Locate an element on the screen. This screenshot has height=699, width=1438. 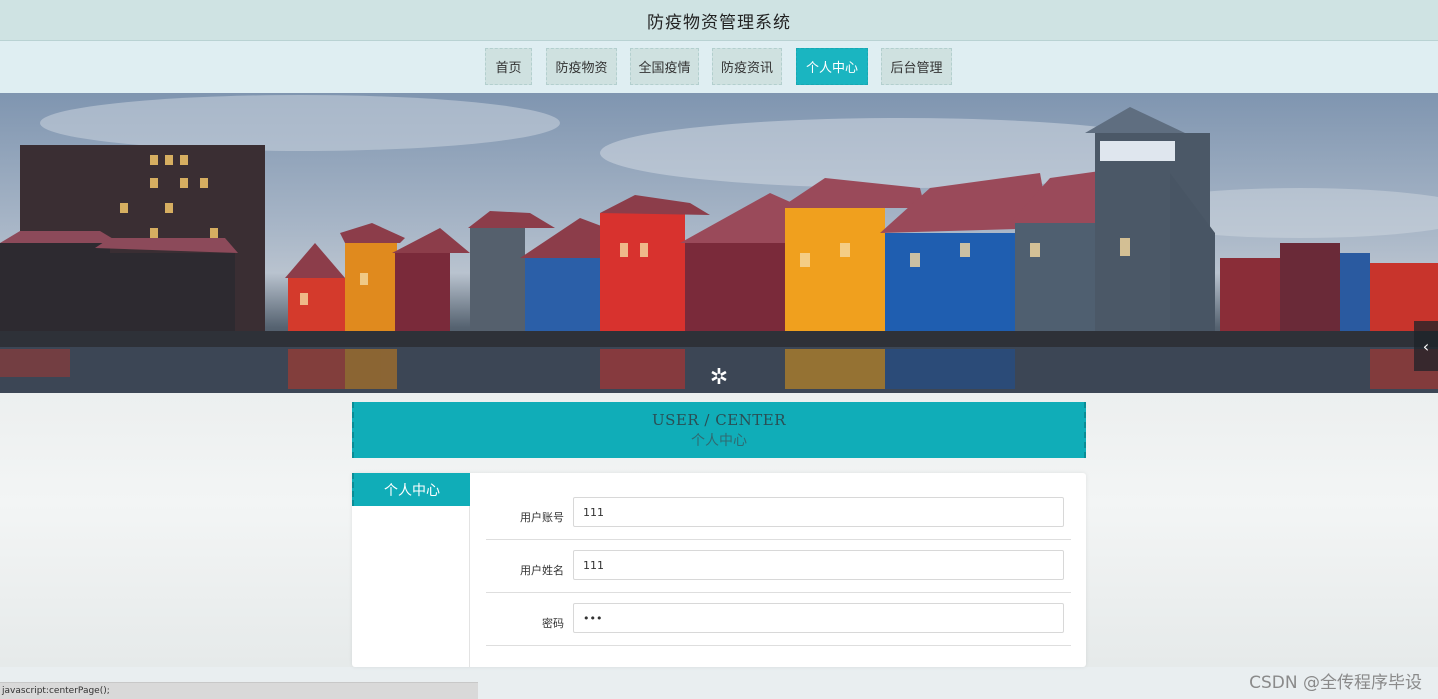
side-menu-item-user-center: 个人中心 is located at coordinates (411, 489).